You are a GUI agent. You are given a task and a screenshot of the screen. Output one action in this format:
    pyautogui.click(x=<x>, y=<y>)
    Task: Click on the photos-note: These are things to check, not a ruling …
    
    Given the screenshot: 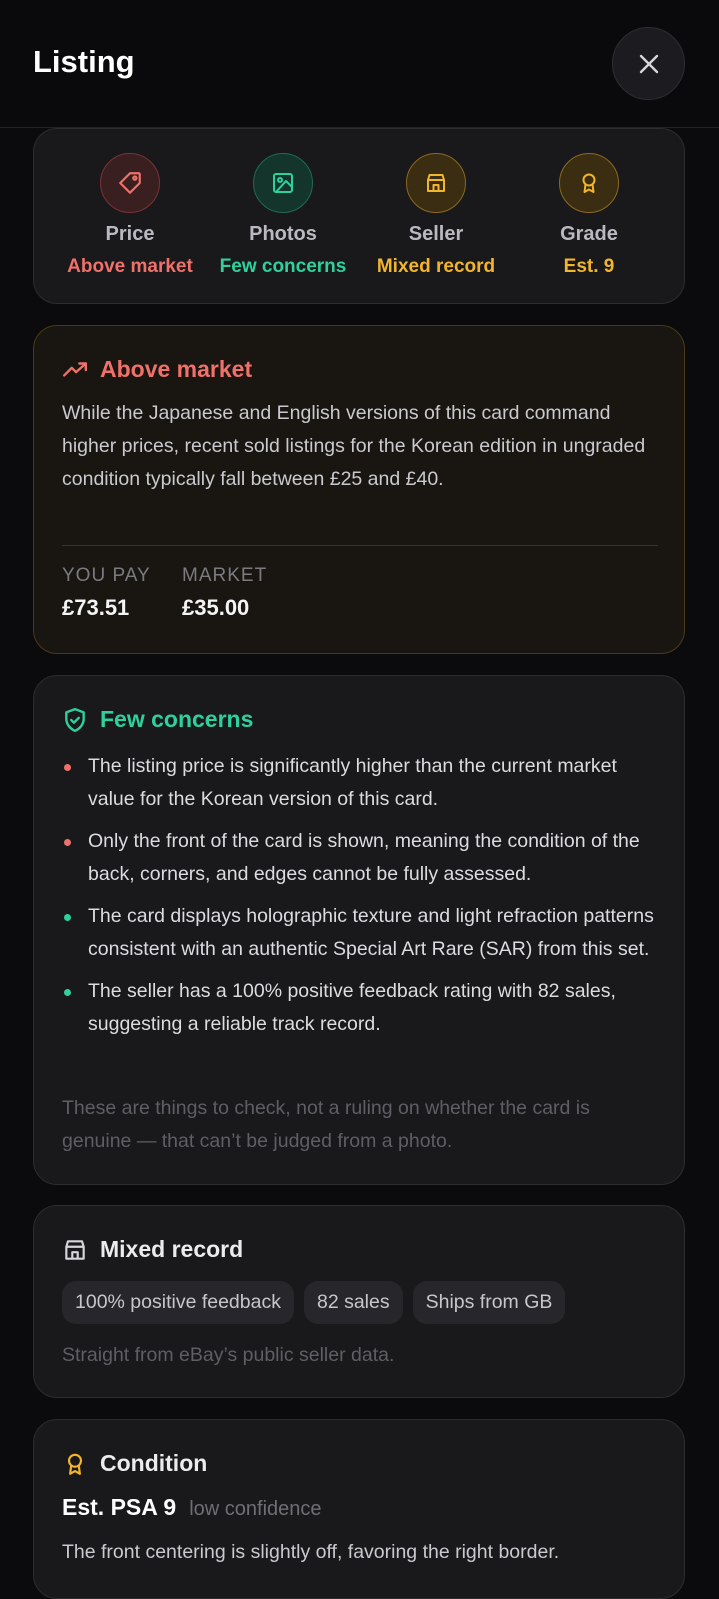 What is the action you would take?
    pyautogui.click(x=326, y=1124)
    